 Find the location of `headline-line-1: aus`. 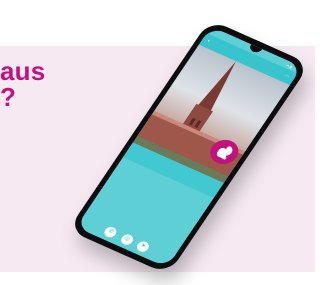

headline-line-1: aus is located at coordinates (23, 71).